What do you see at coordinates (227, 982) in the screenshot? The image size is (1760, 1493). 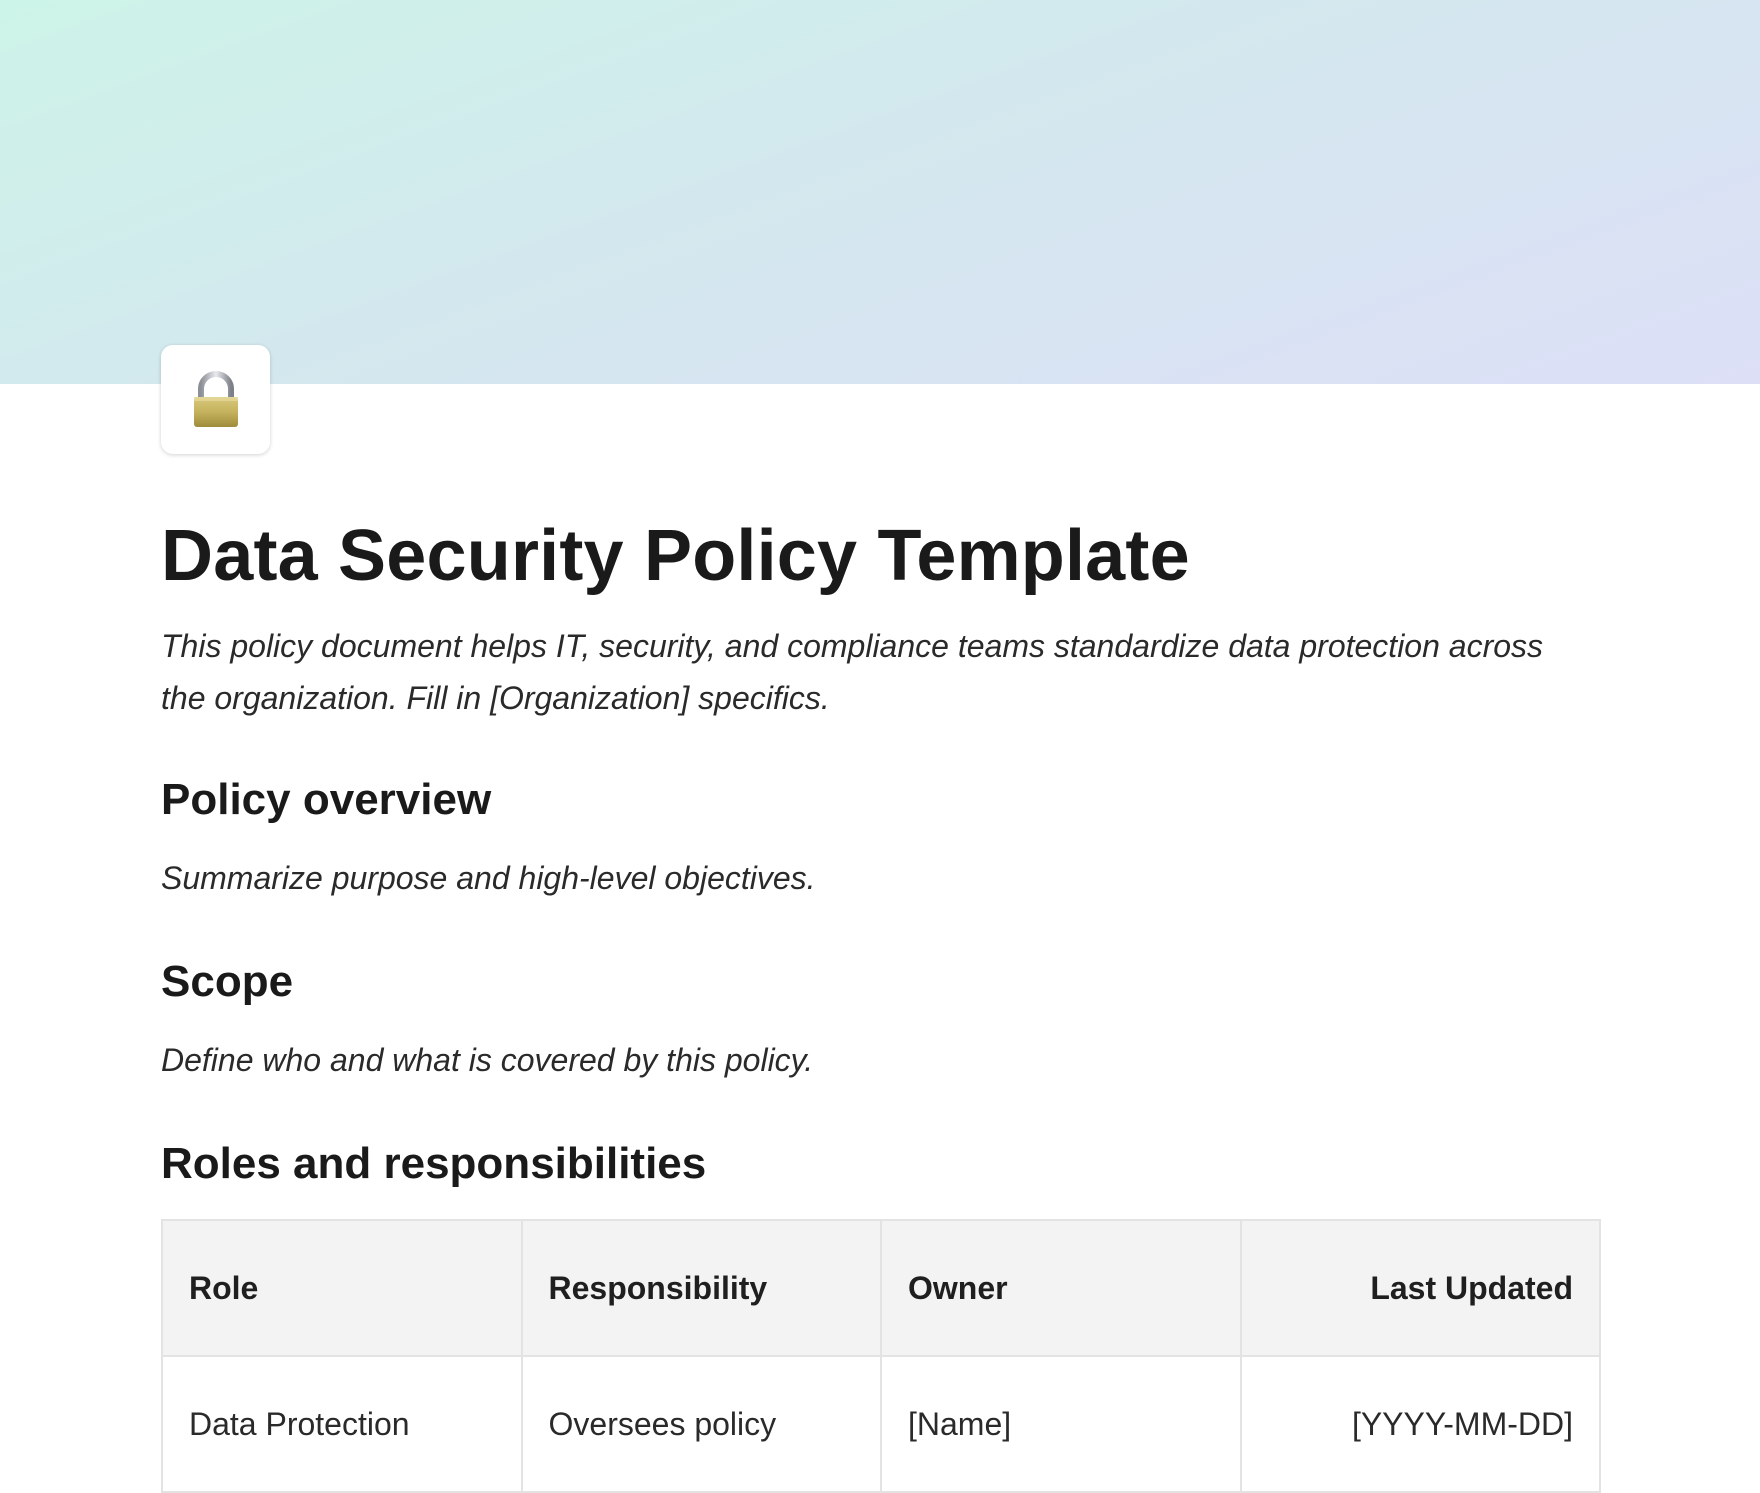 I see `heading-scope: Scope` at bounding box center [227, 982].